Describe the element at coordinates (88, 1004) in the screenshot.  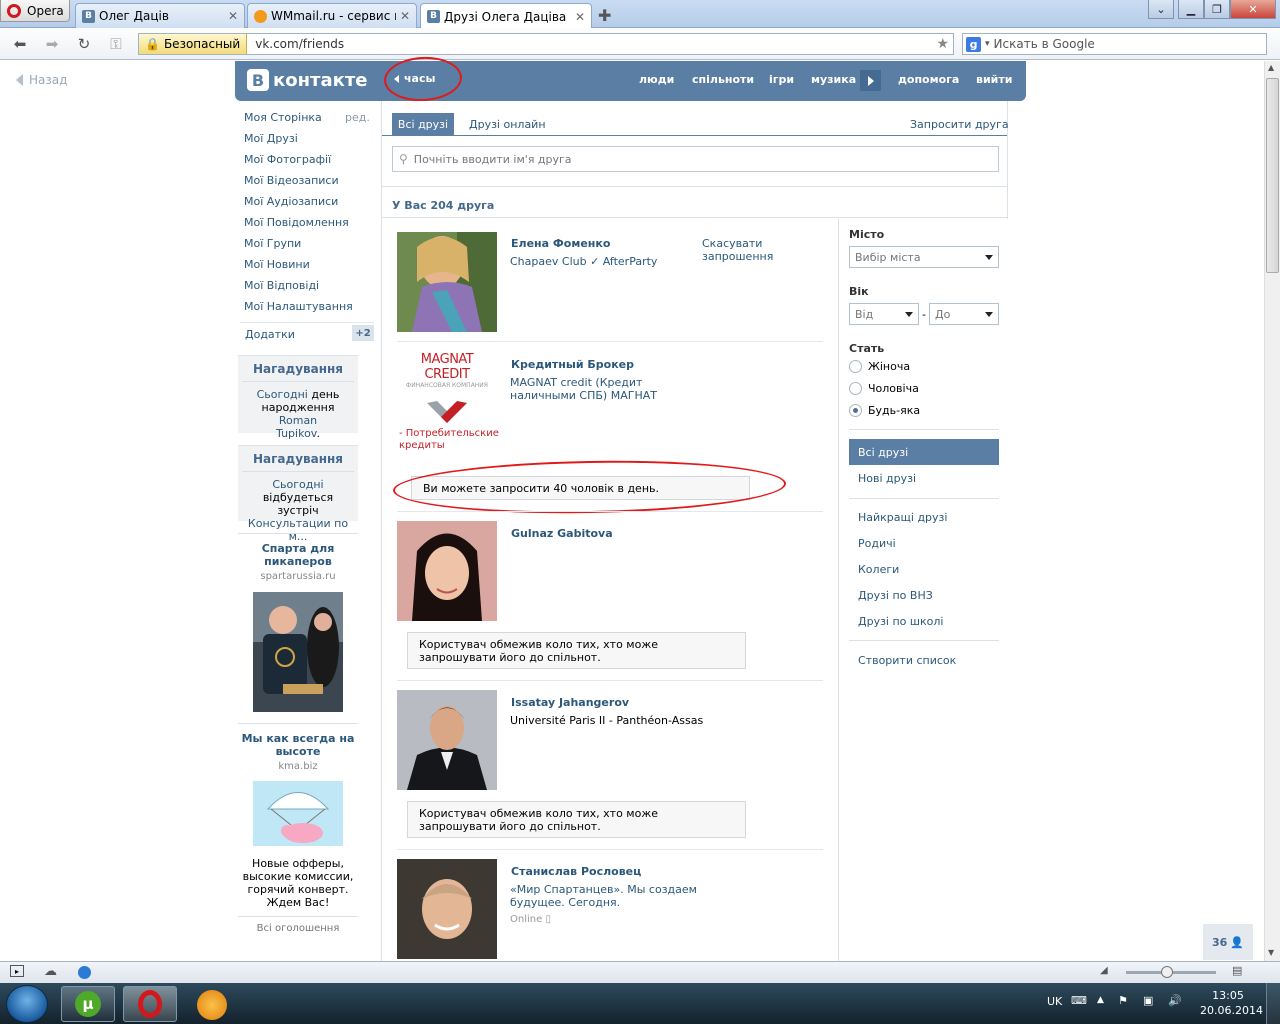
I see `utorrent-taskbar-button: µ` at that location.